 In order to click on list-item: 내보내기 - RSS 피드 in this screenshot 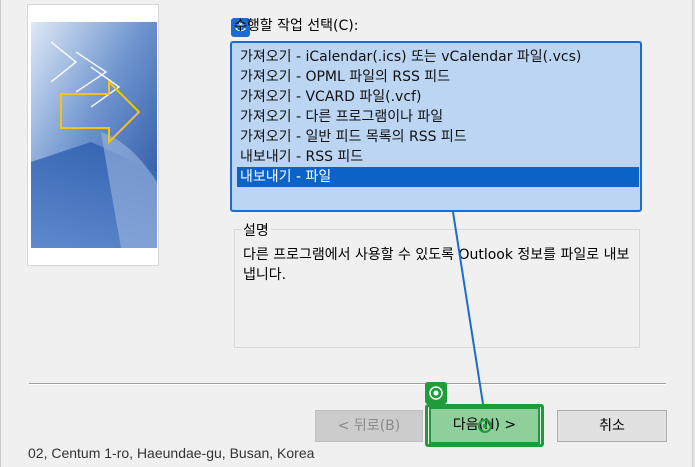, I will do `click(438, 157)`.